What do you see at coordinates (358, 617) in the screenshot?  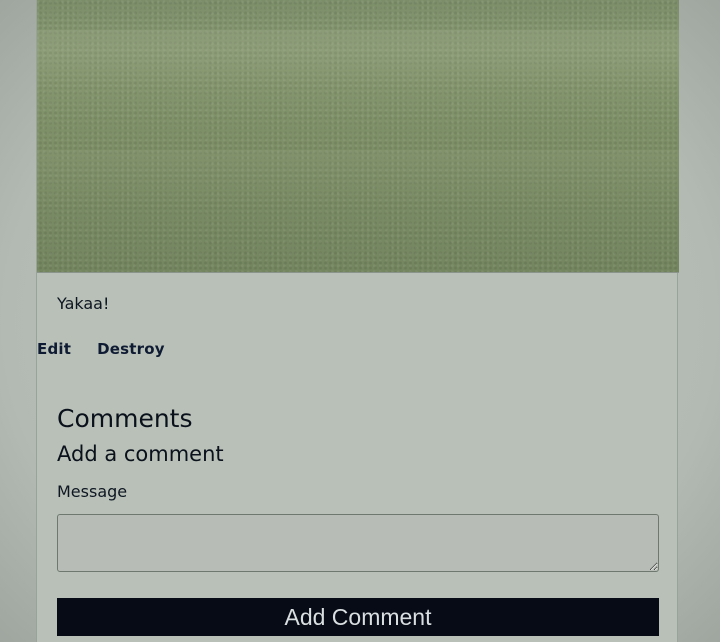 I see `add-comment-button: Add Comment` at bounding box center [358, 617].